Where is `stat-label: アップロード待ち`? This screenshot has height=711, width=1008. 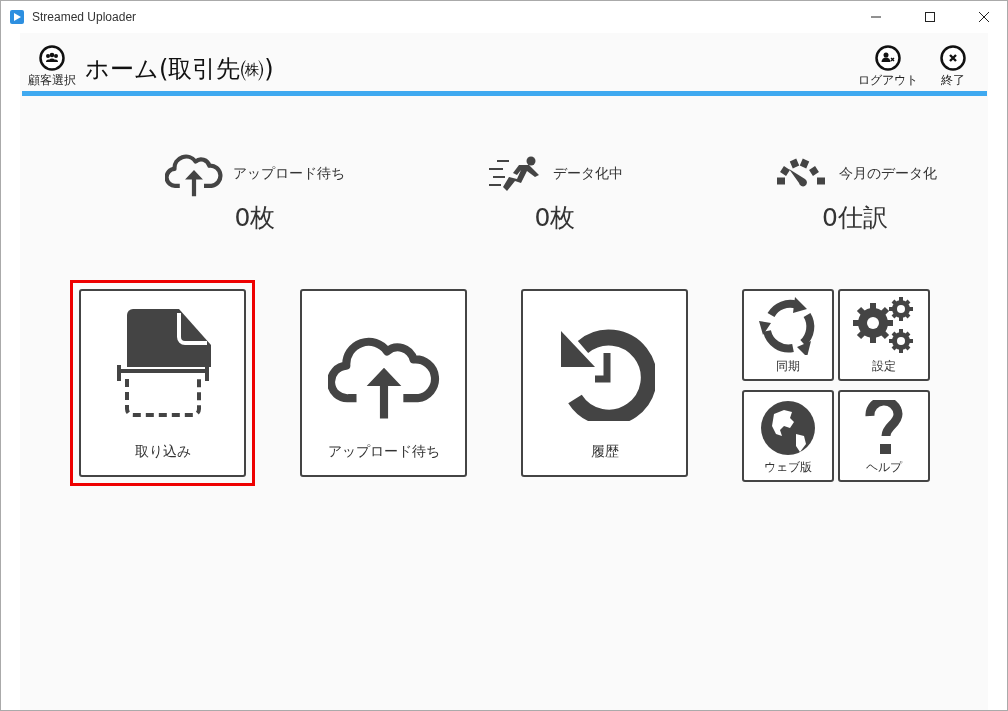 stat-label: アップロード待ち is located at coordinates (289, 174).